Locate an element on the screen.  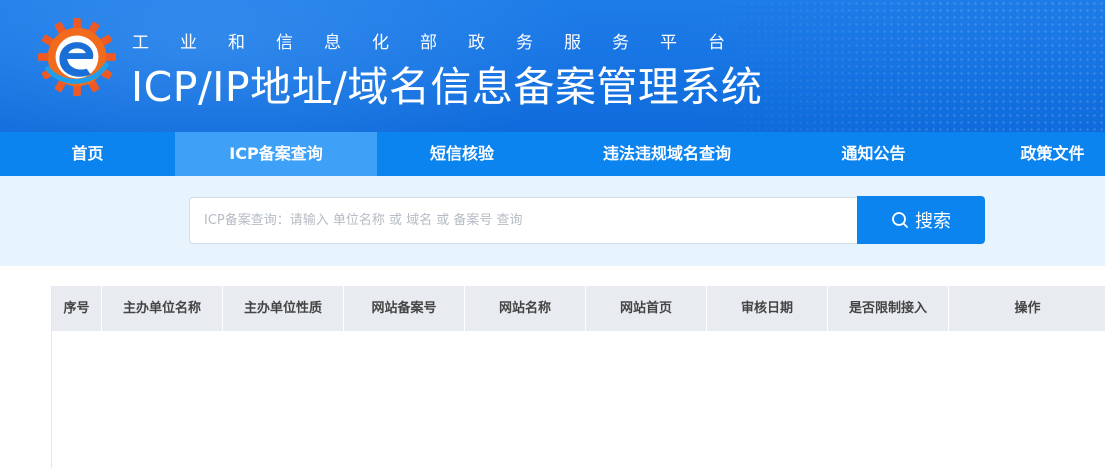
col-header-index: 序号 is located at coordinates (77, 308).